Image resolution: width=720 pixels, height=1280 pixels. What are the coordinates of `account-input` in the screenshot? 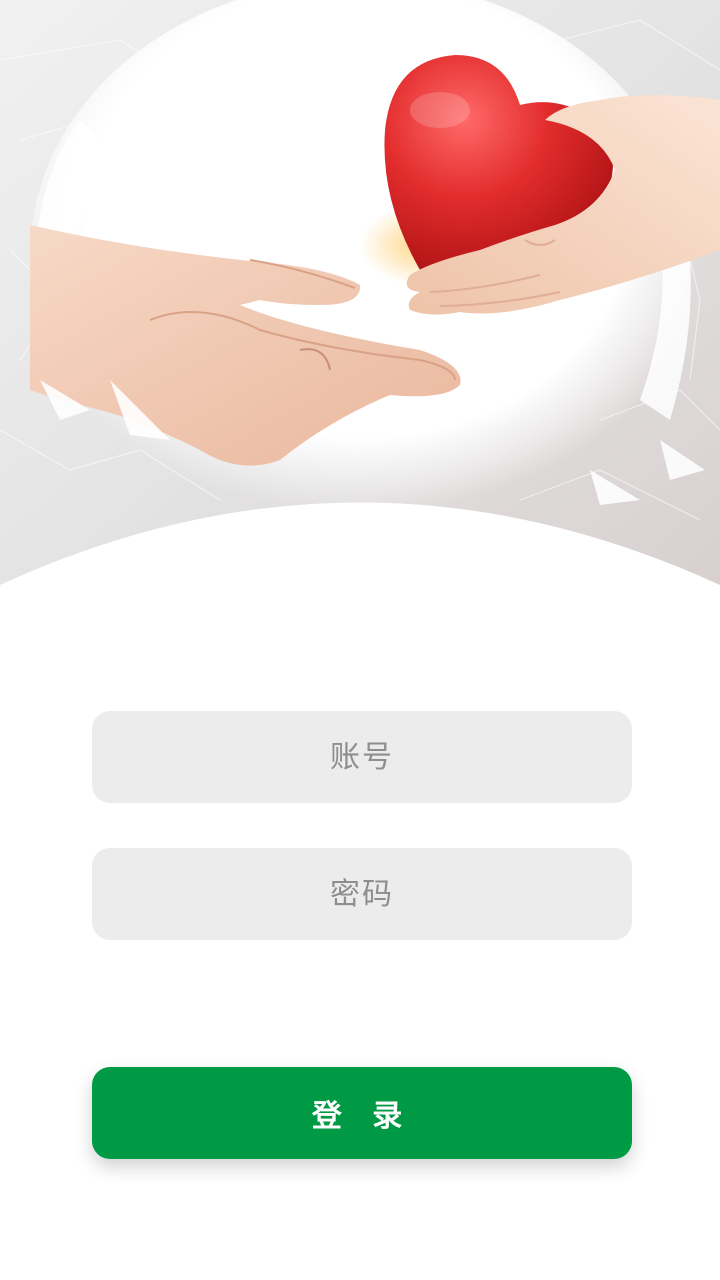 It's located at (362, 757).